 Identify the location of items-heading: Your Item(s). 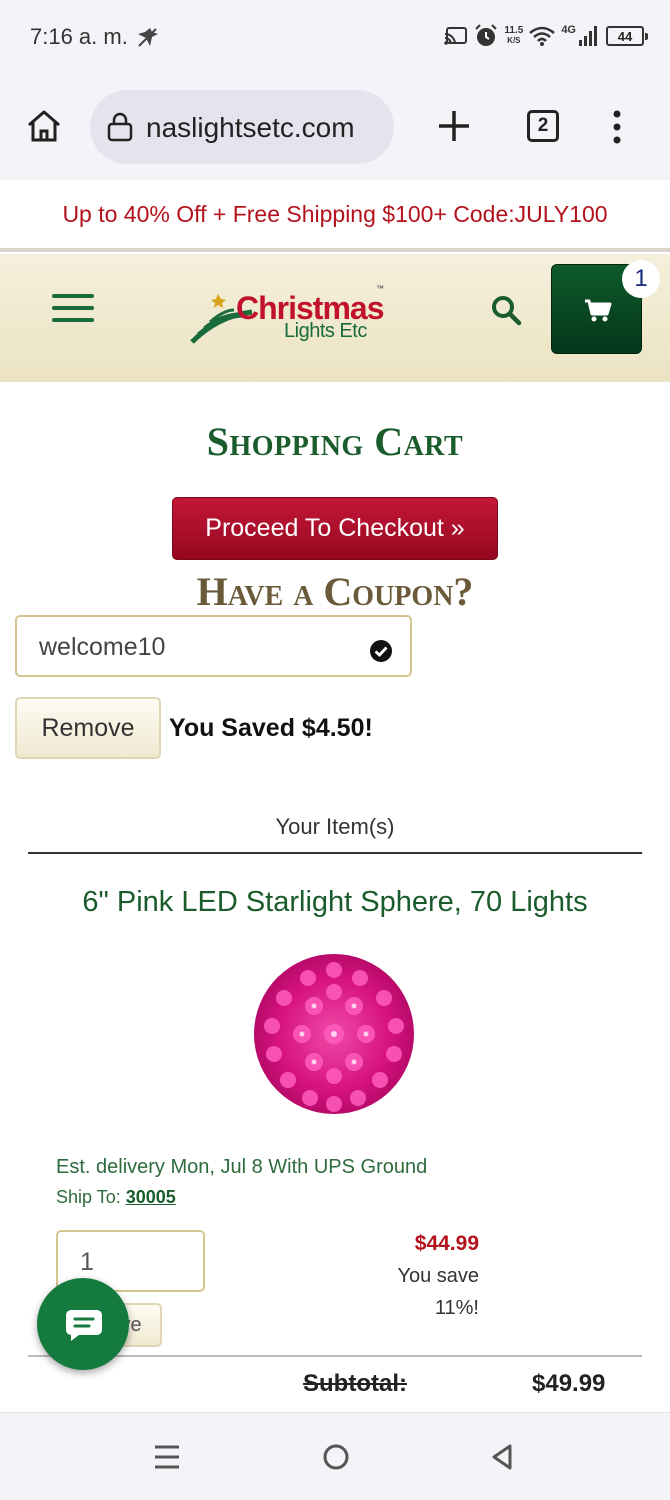
(335, 826).